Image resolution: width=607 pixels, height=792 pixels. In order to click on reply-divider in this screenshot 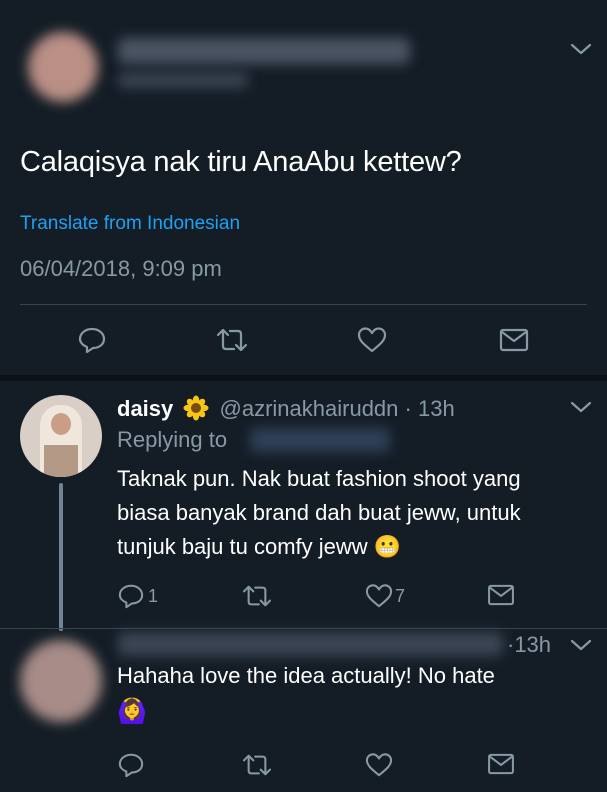, I will do `click(303, 628)`.